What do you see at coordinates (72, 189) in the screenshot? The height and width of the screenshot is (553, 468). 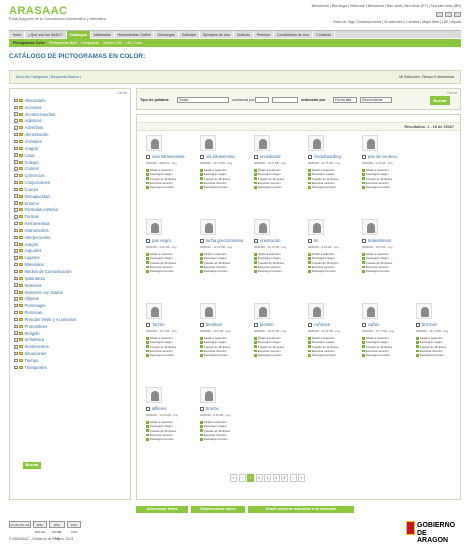 I see `category-item: + Cuerpo` at bounding box center [72, 189].